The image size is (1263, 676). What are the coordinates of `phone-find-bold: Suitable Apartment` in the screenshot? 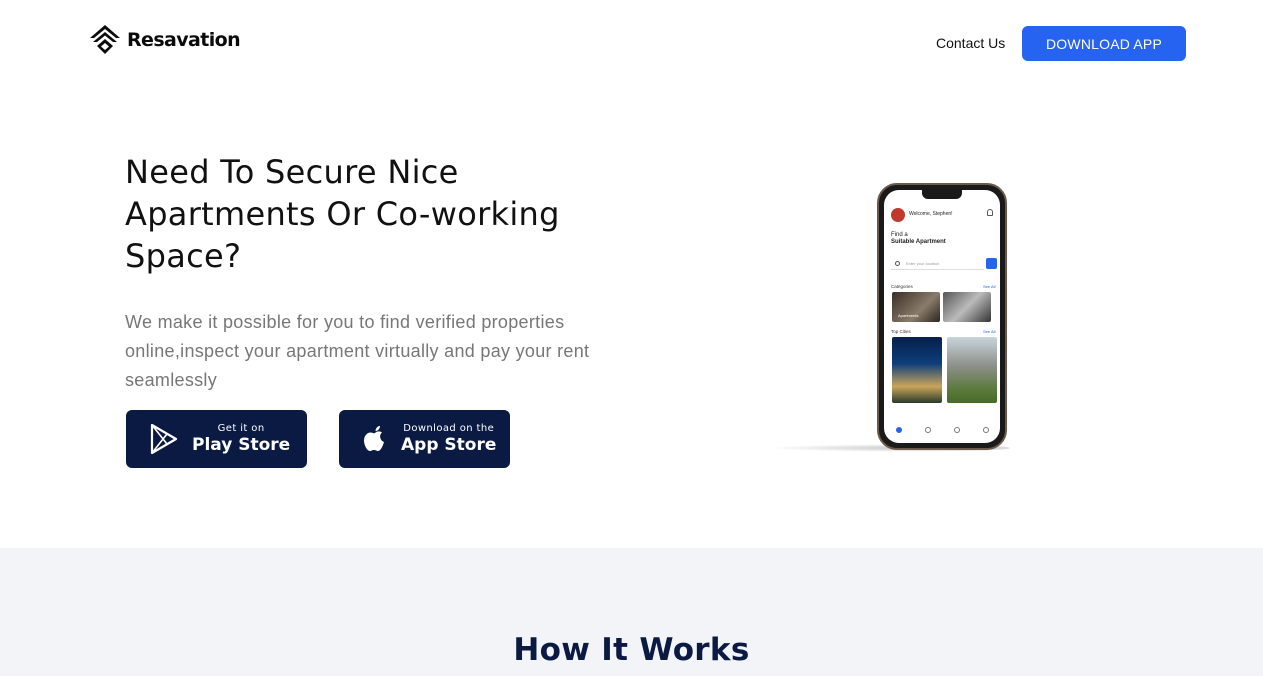 It's located at (918, 242).